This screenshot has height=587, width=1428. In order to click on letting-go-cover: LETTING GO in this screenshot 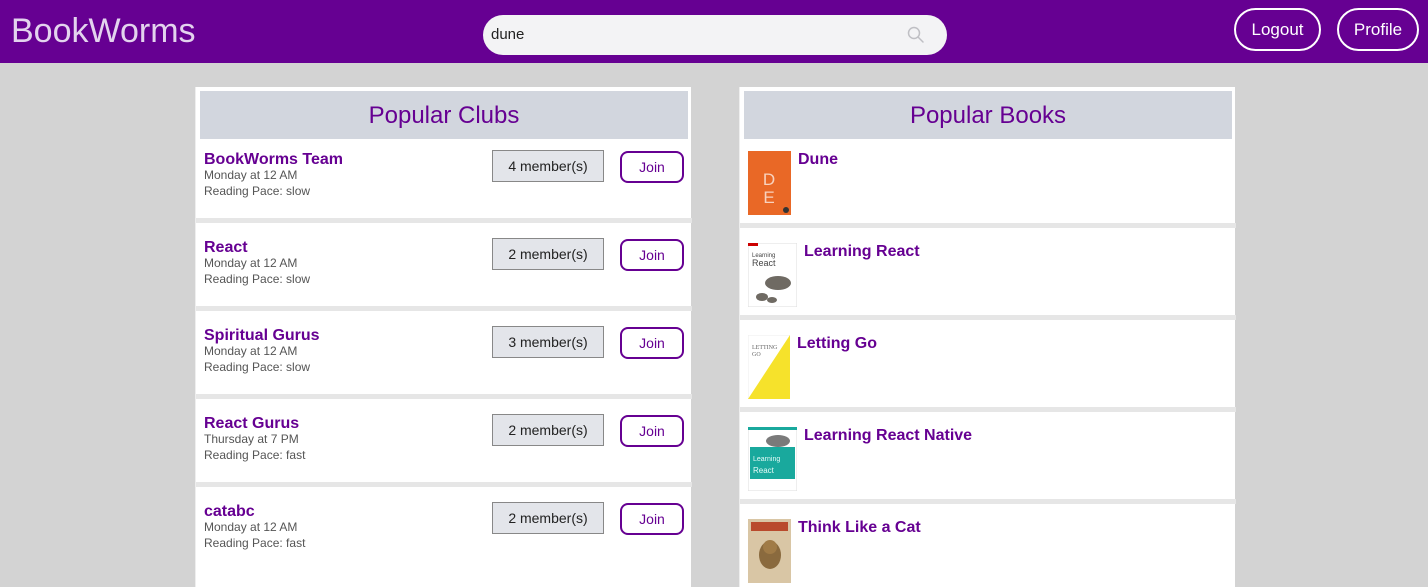, I will do `click(769, 367)`.